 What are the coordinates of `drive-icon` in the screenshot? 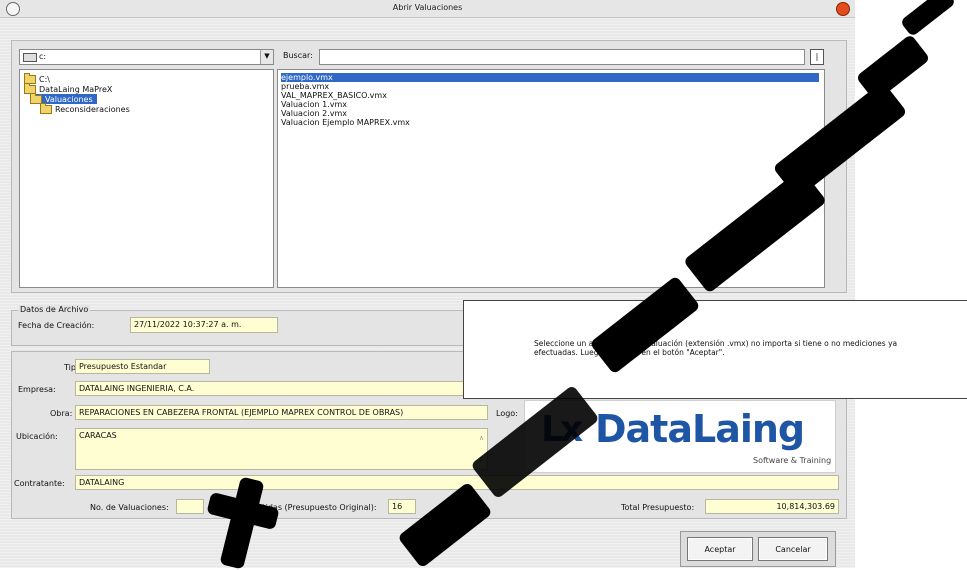 It's located at (30, 57).